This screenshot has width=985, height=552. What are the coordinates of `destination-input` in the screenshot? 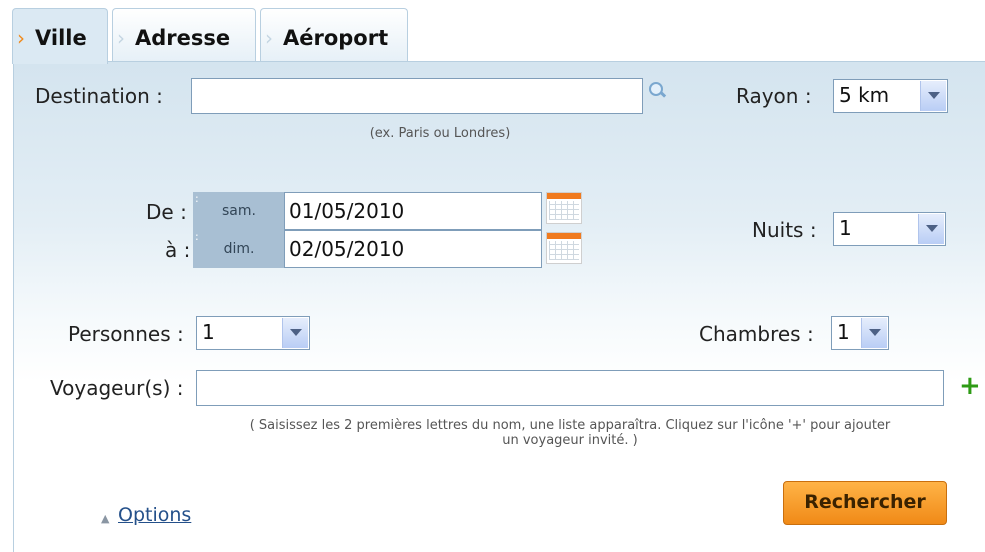 It's located at (417, 96).